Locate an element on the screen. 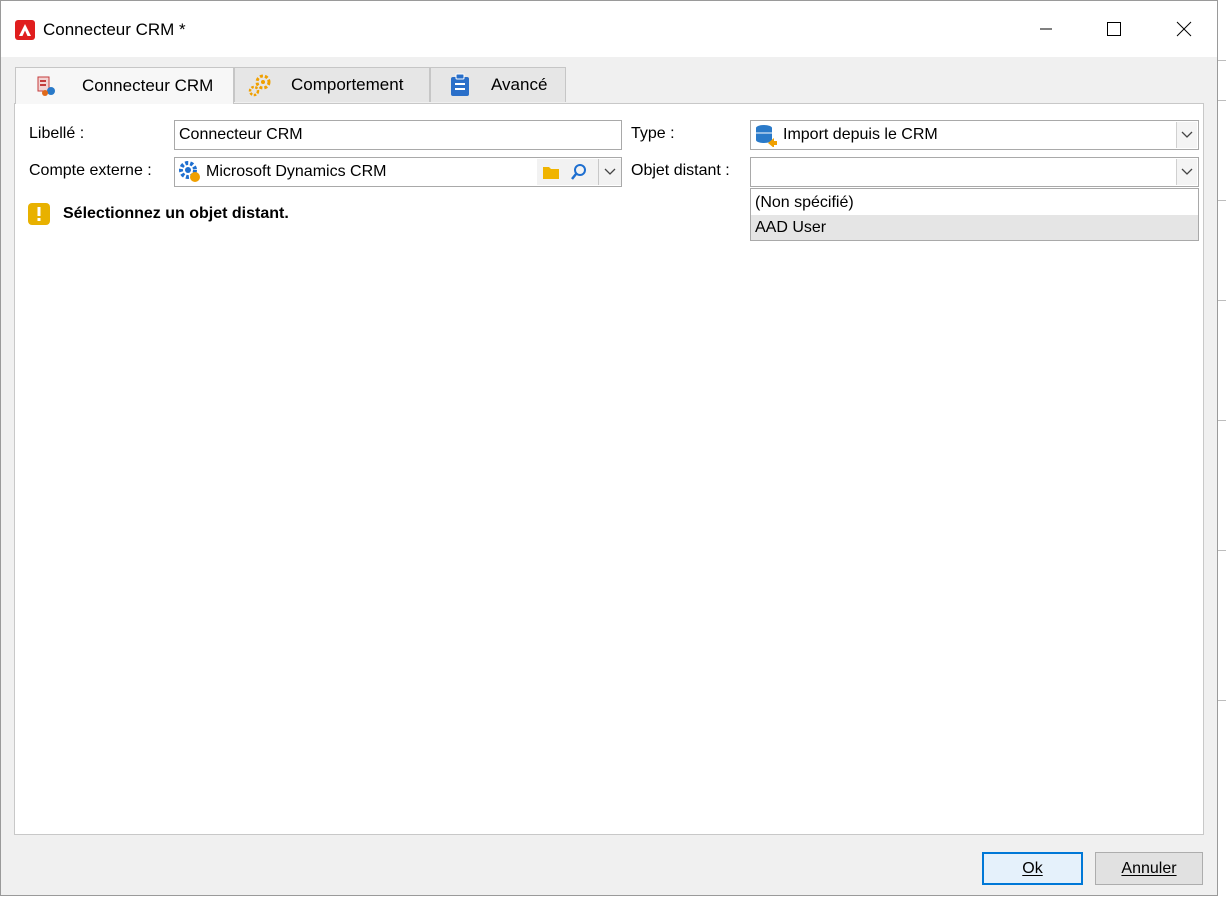 This screenshot has height=902, width=1226. warning-icon is located at coordinates (39, 214).